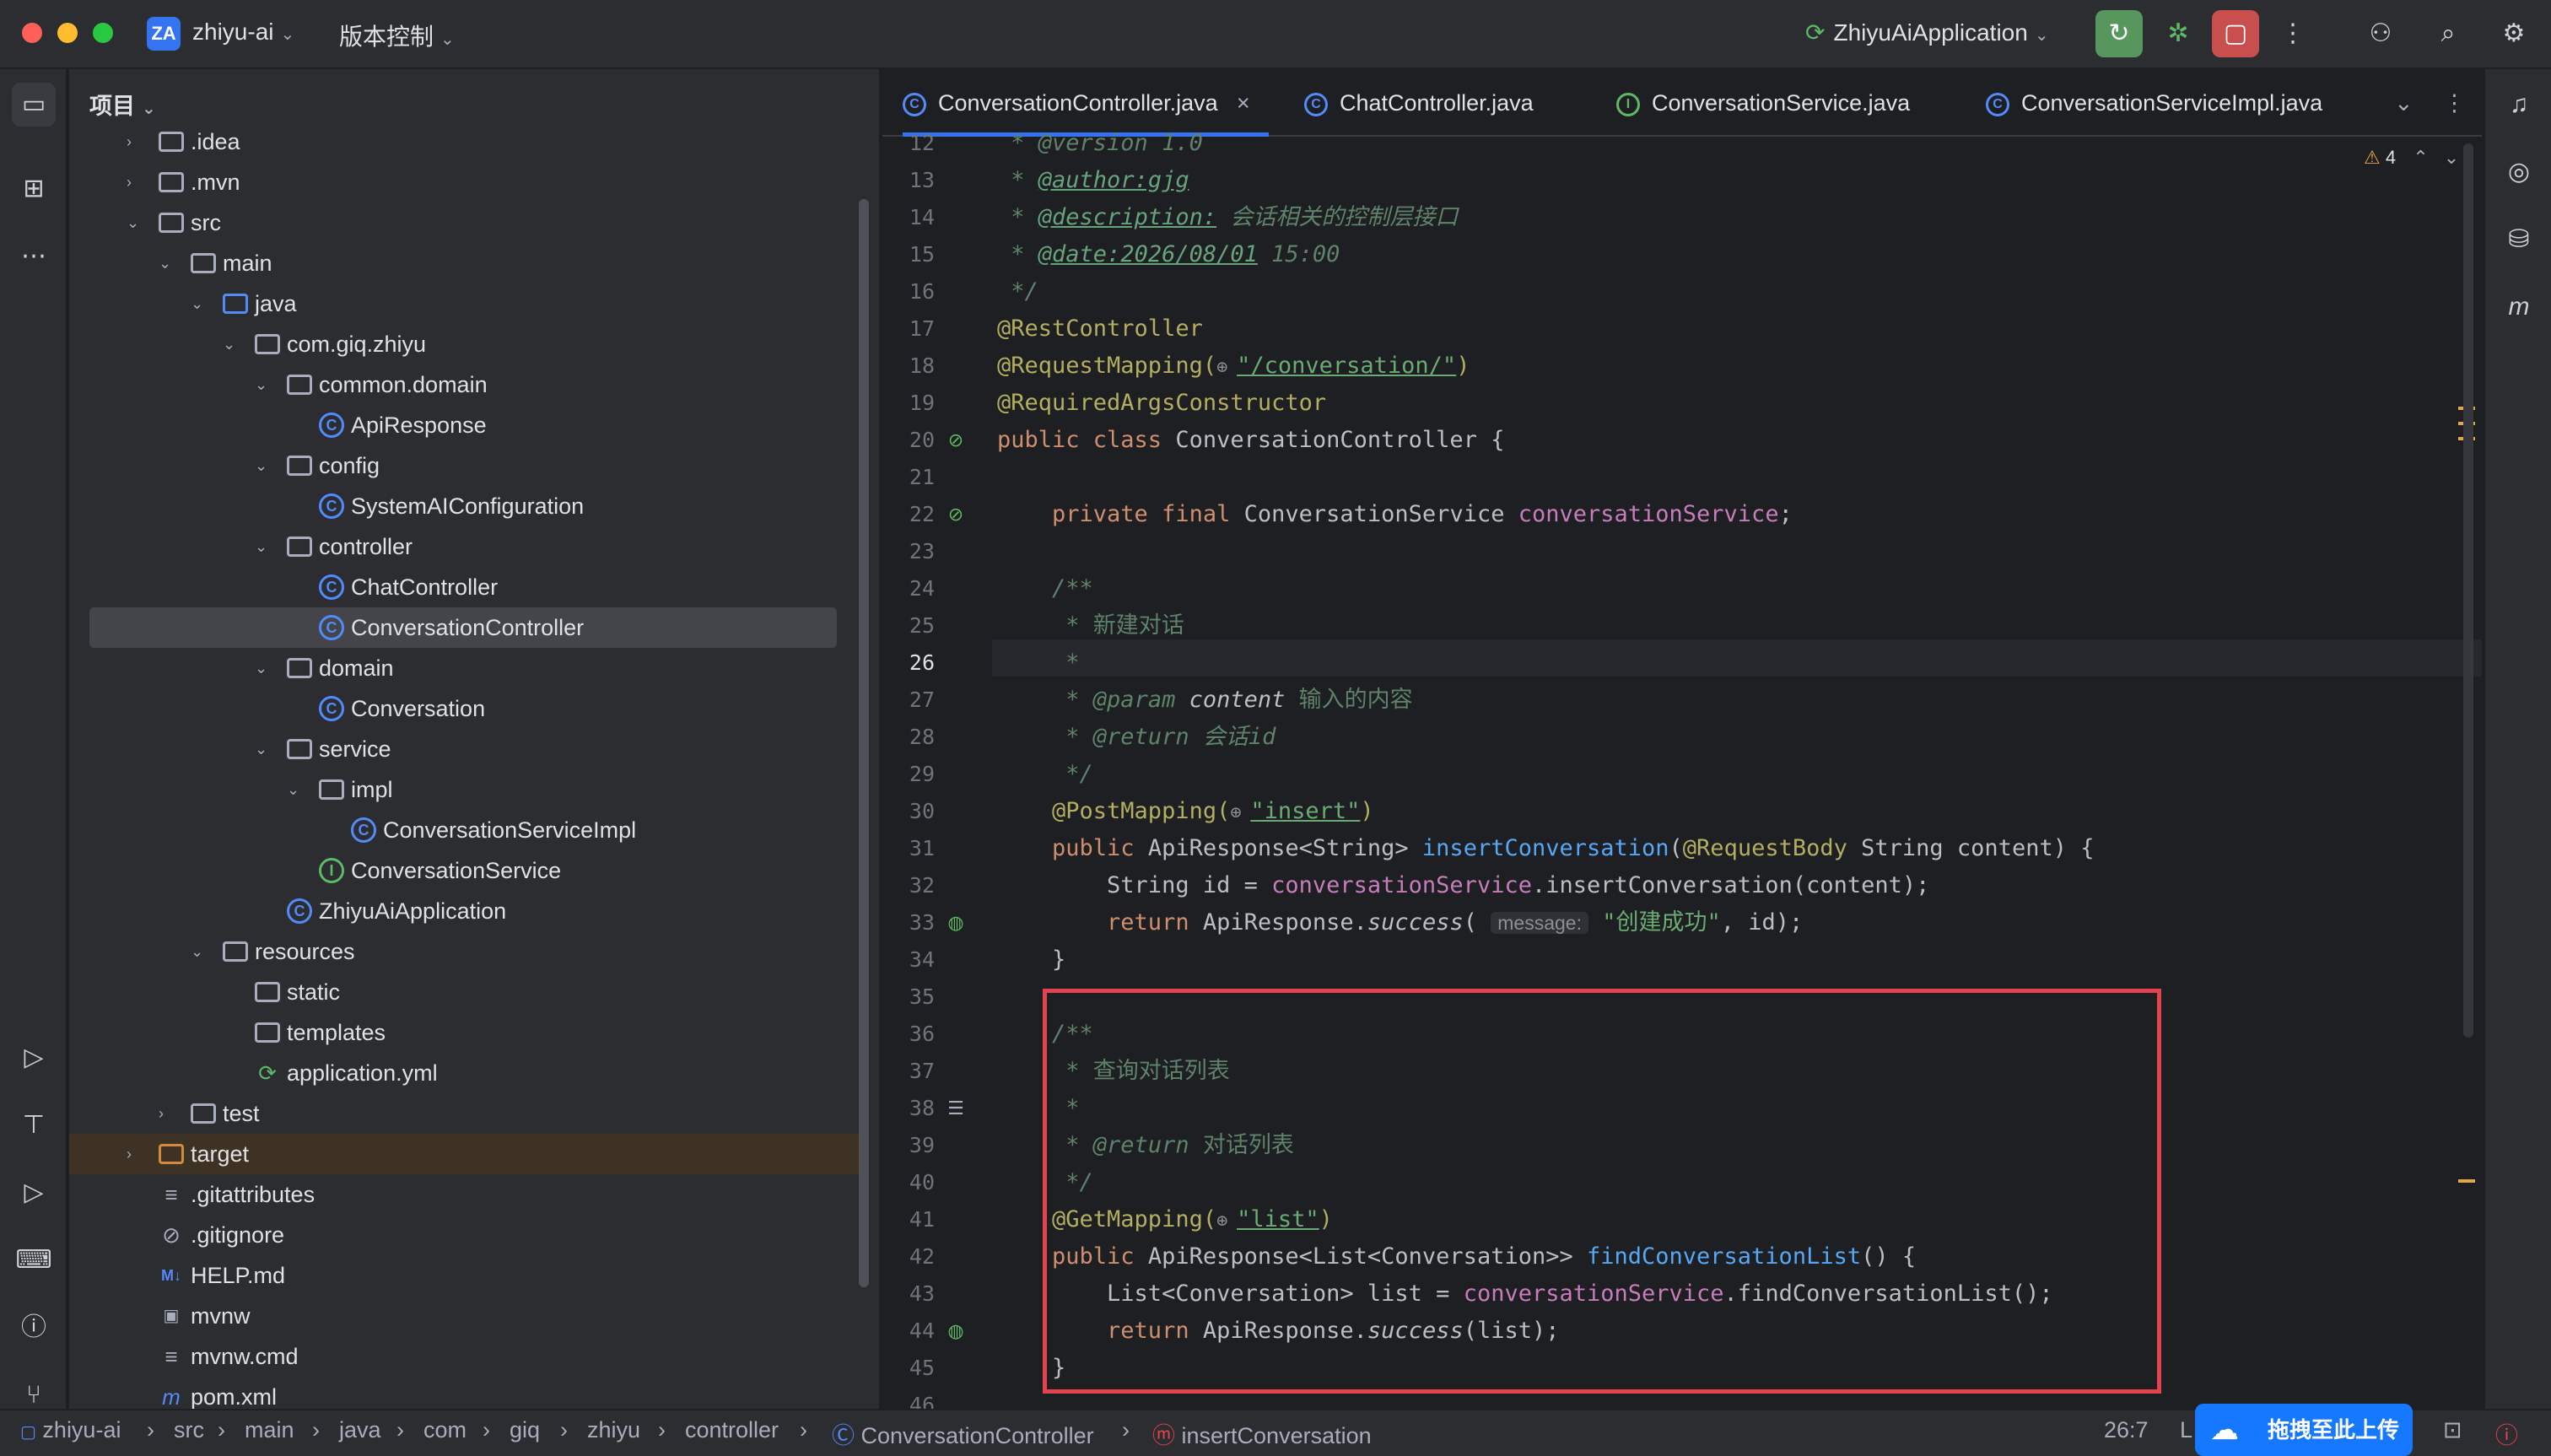  I want to click on tree-item: › test, so click(465, 1113).